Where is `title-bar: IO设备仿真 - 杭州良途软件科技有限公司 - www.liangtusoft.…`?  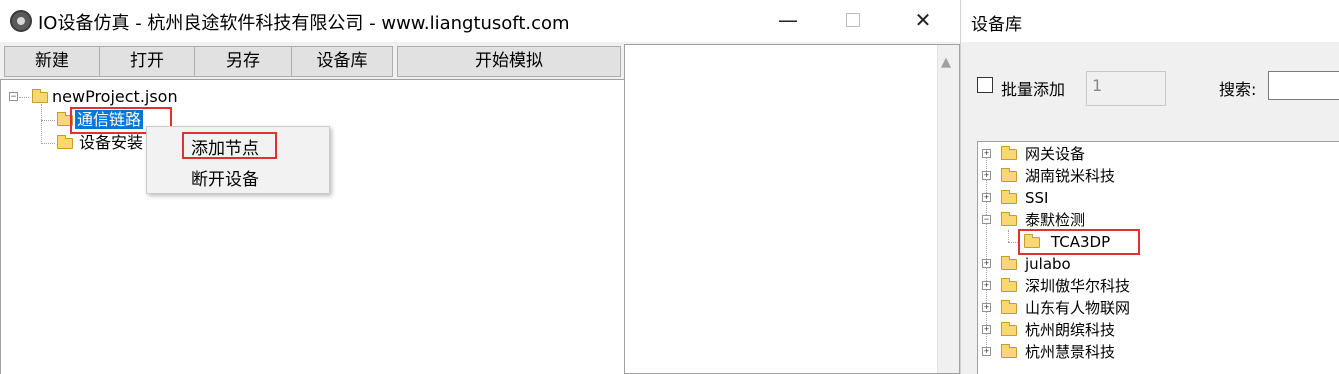
title-bar: IO设备仿真 - 杭州良途软件科技有限公司 - www.liangtusoft.… is located at coordinates (480, 21).